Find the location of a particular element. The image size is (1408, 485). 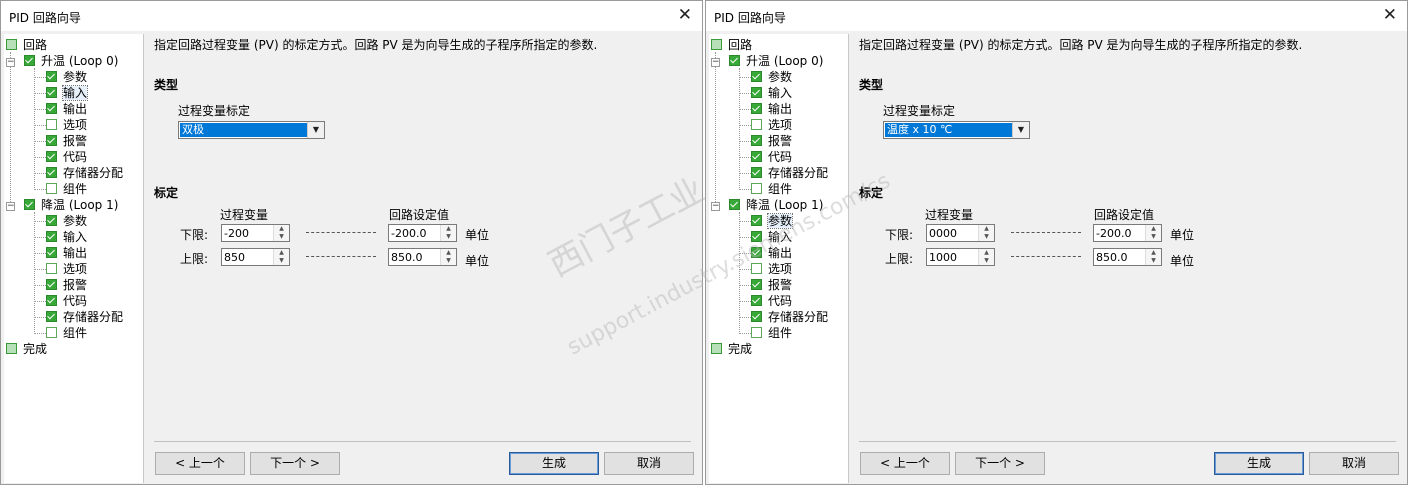

pv-scale-dropdown: 温度 x 10 ℃ ▼ is located at coordinates (956, 130).